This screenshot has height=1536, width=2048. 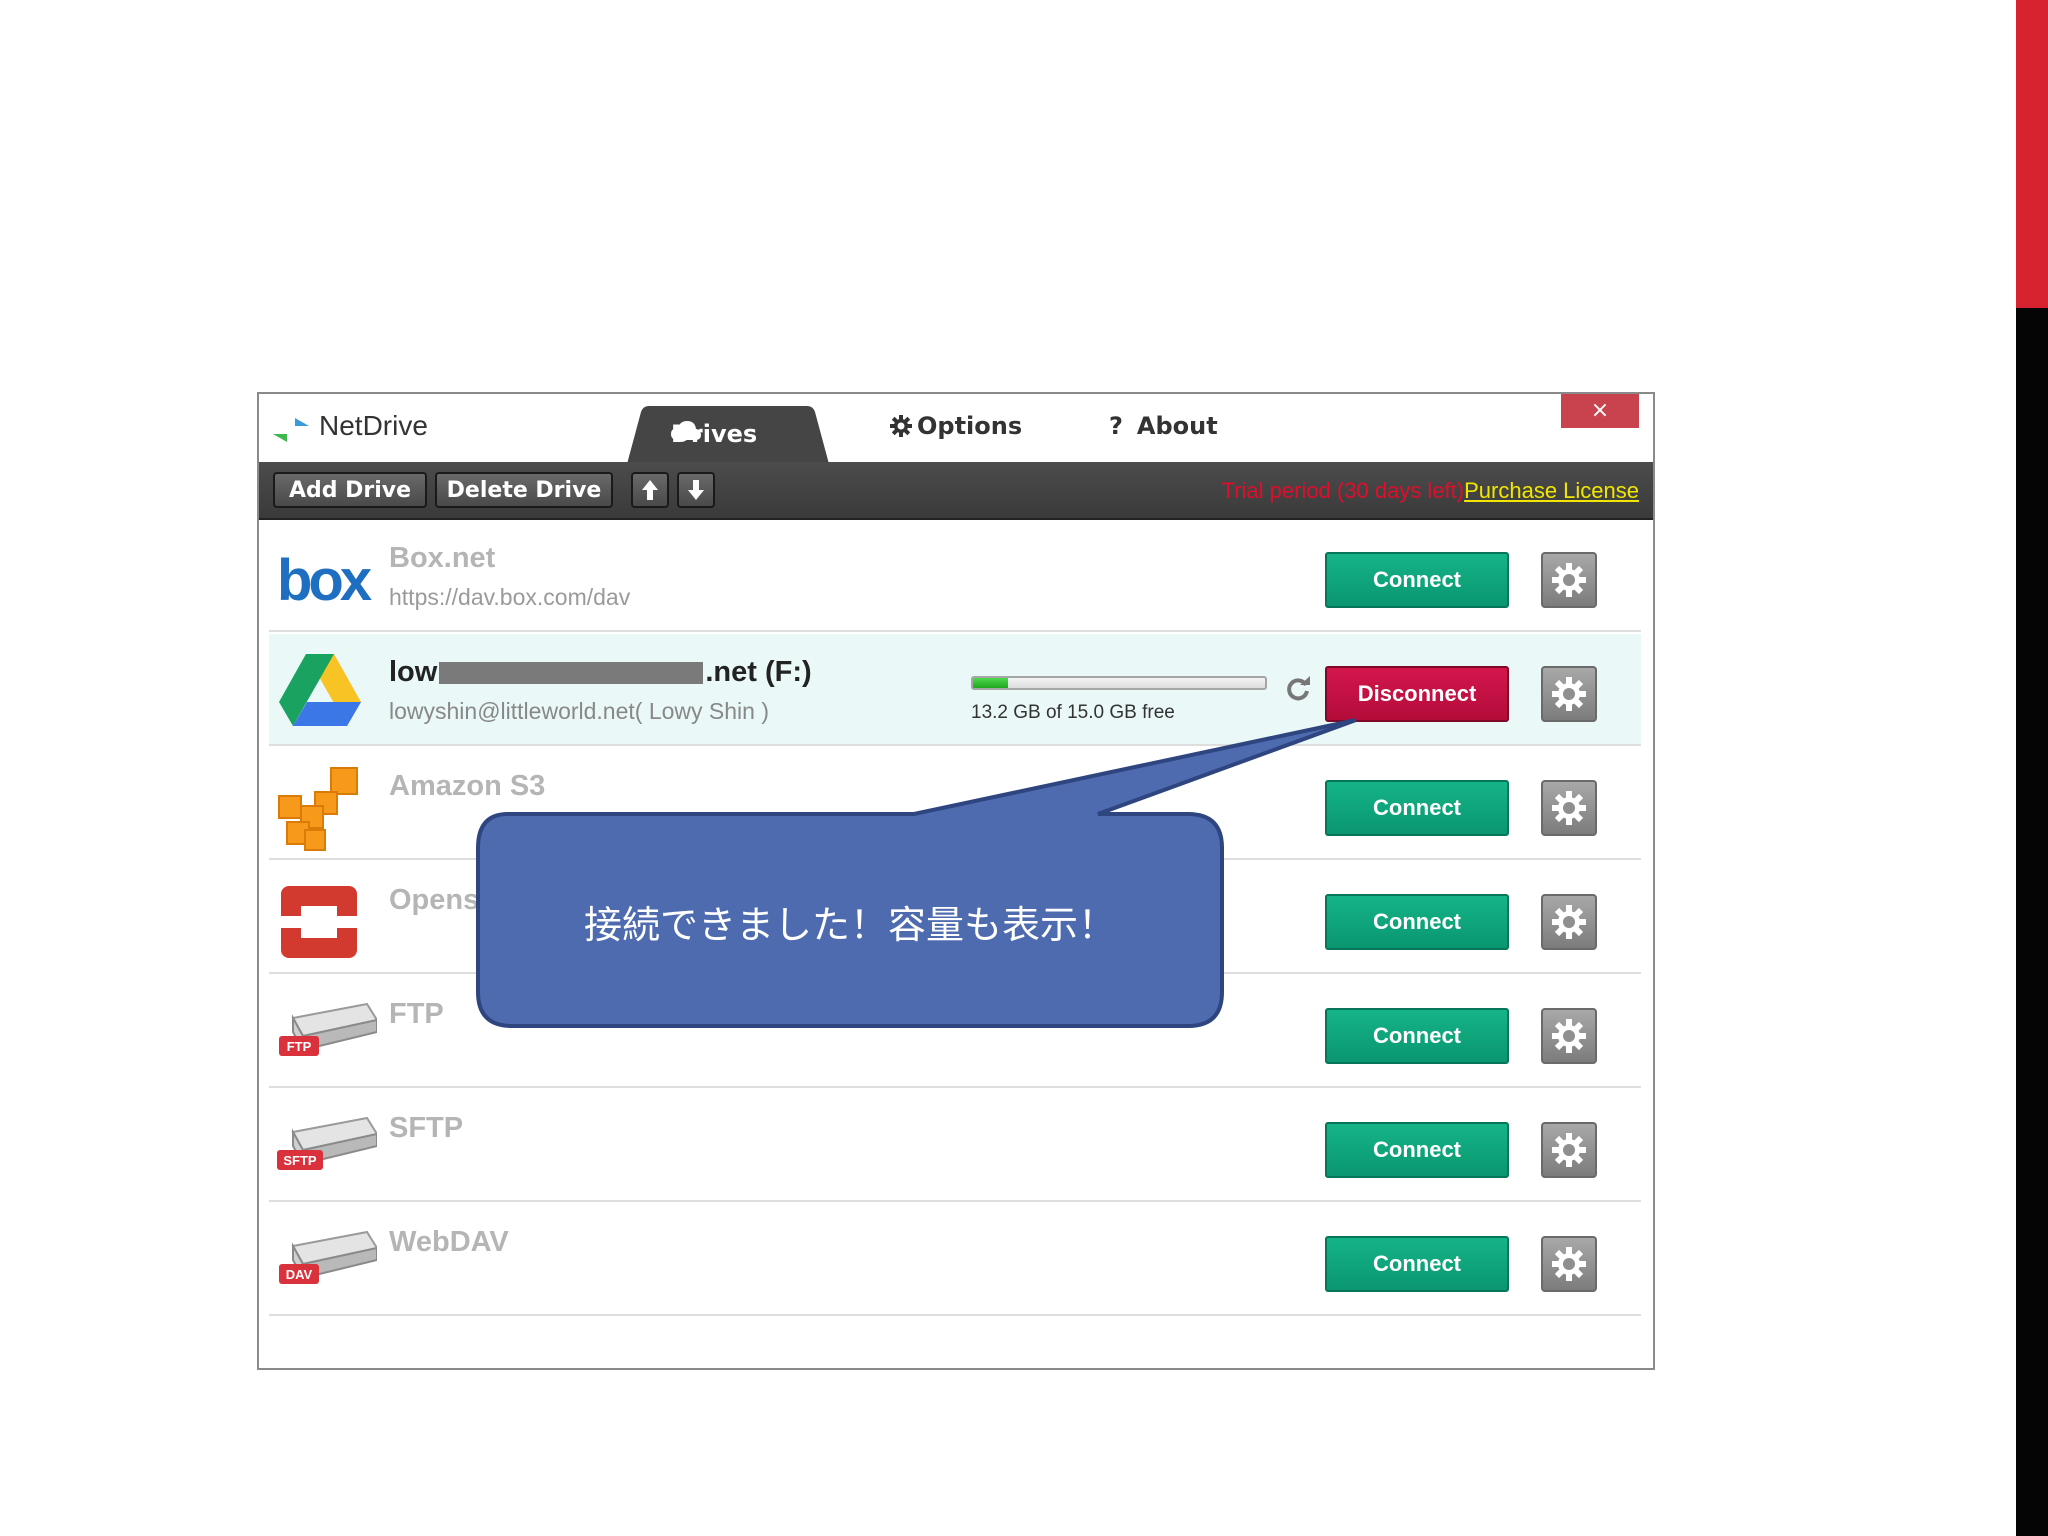 I want to click on drive-name: low .net (F:), so click(x=600, y=672).